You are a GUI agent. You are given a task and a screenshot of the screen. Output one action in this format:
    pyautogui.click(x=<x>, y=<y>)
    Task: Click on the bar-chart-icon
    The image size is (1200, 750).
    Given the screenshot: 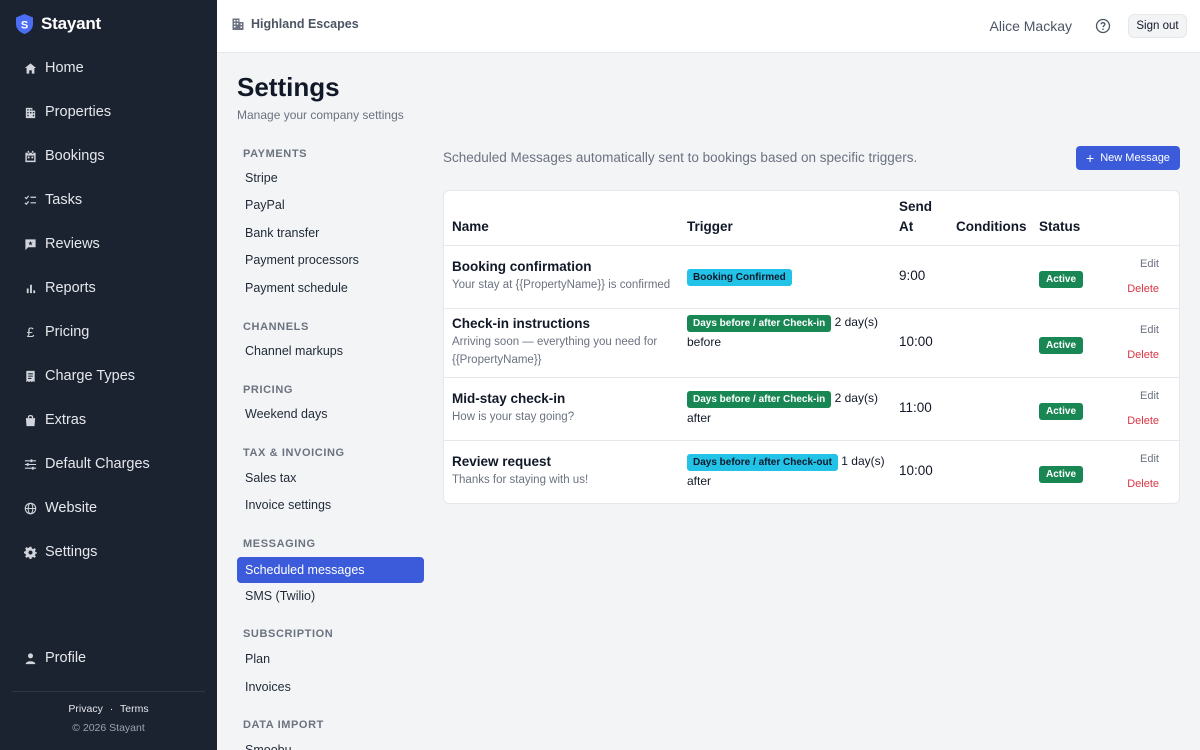 What is the action you would take?
    pyautogui.click(x=30, y=288)
    